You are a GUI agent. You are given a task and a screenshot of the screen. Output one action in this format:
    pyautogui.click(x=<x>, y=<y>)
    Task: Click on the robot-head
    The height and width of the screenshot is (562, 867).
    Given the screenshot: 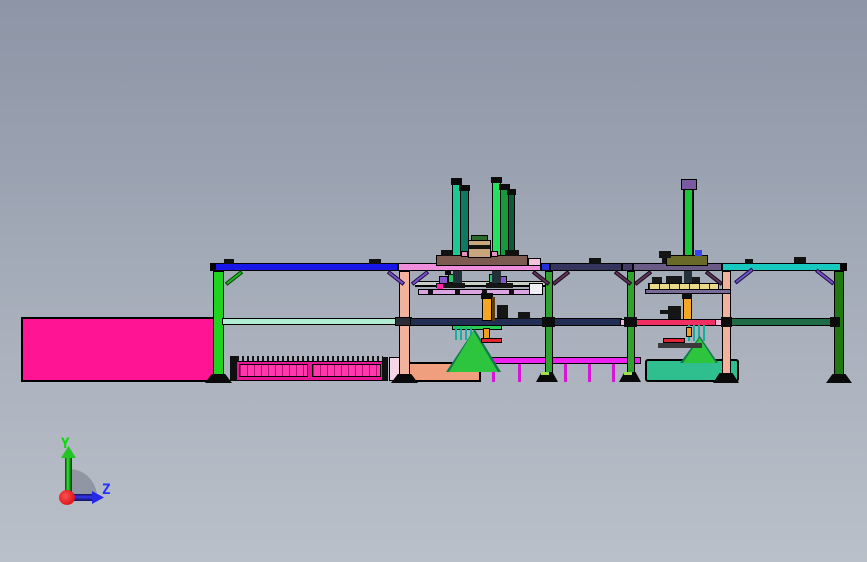 What is the action you would take?
    pyautogui.click(x=479, y=249)
    